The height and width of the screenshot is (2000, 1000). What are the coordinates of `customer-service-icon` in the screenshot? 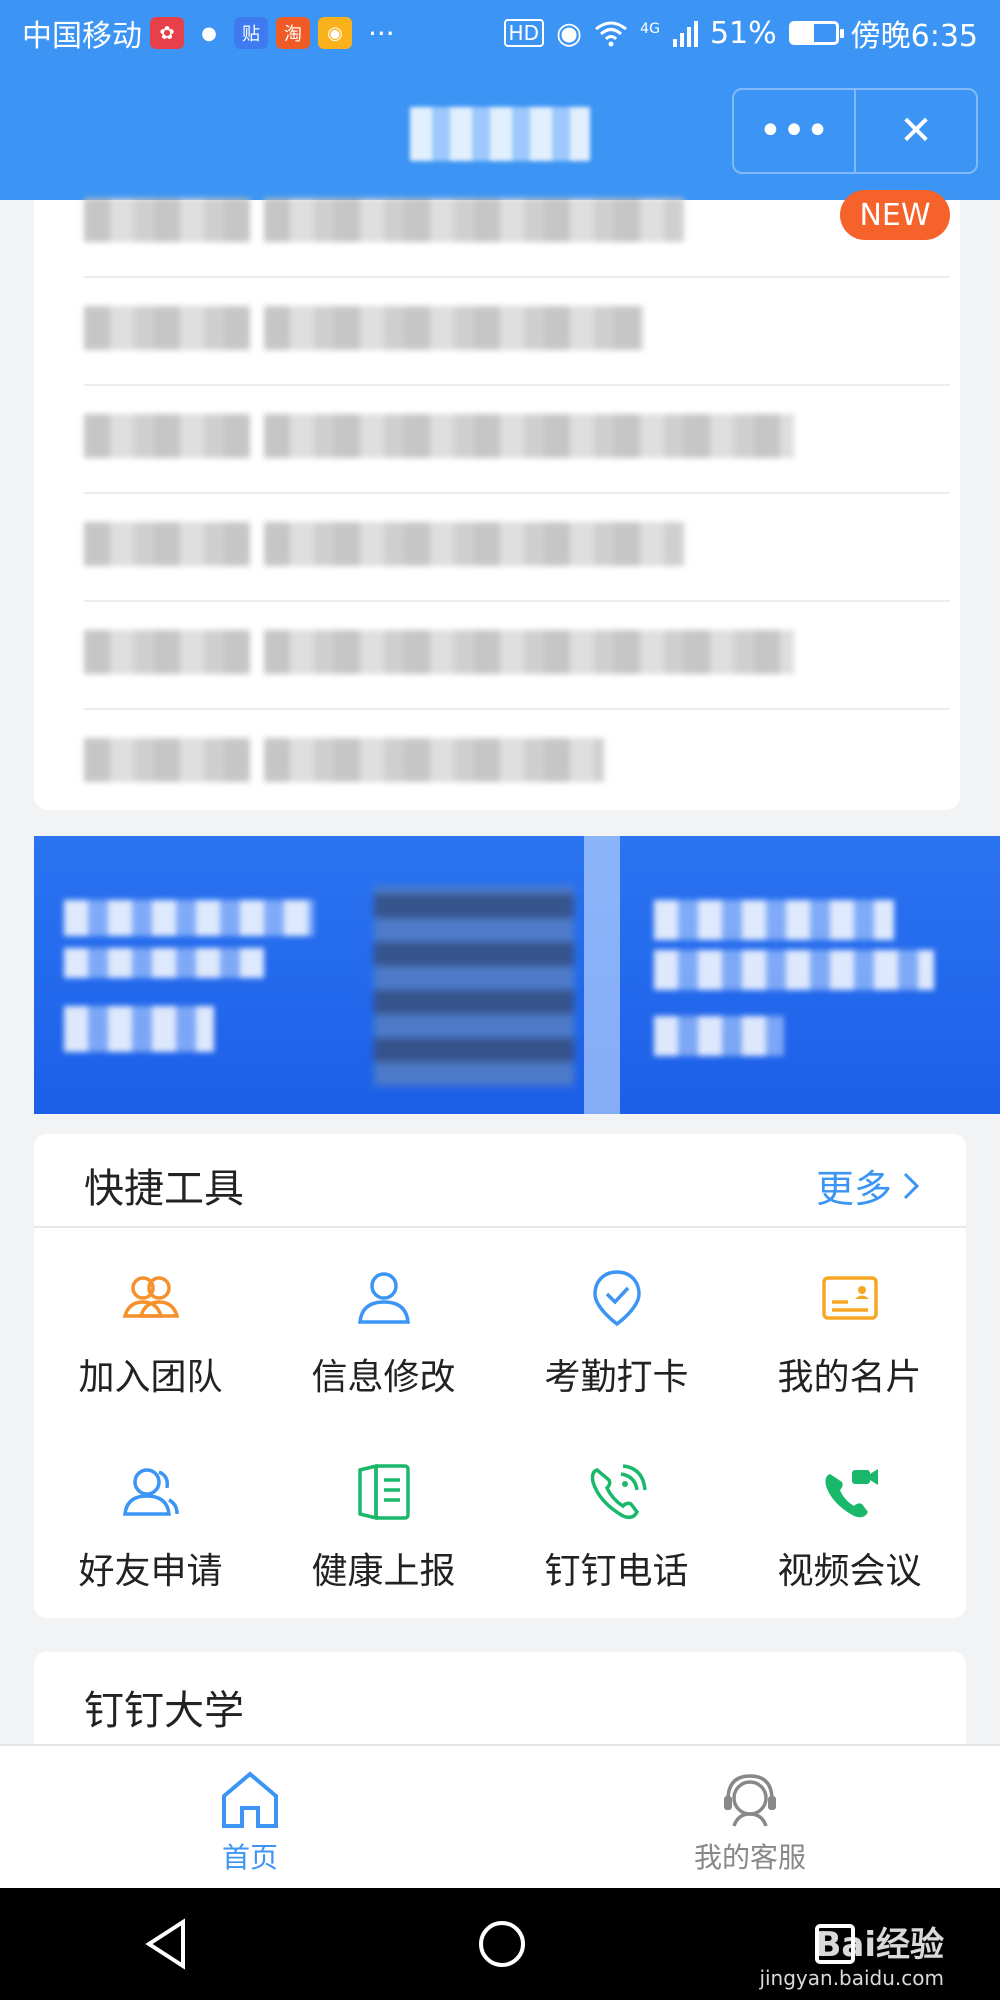 It's located at (750, 1800).